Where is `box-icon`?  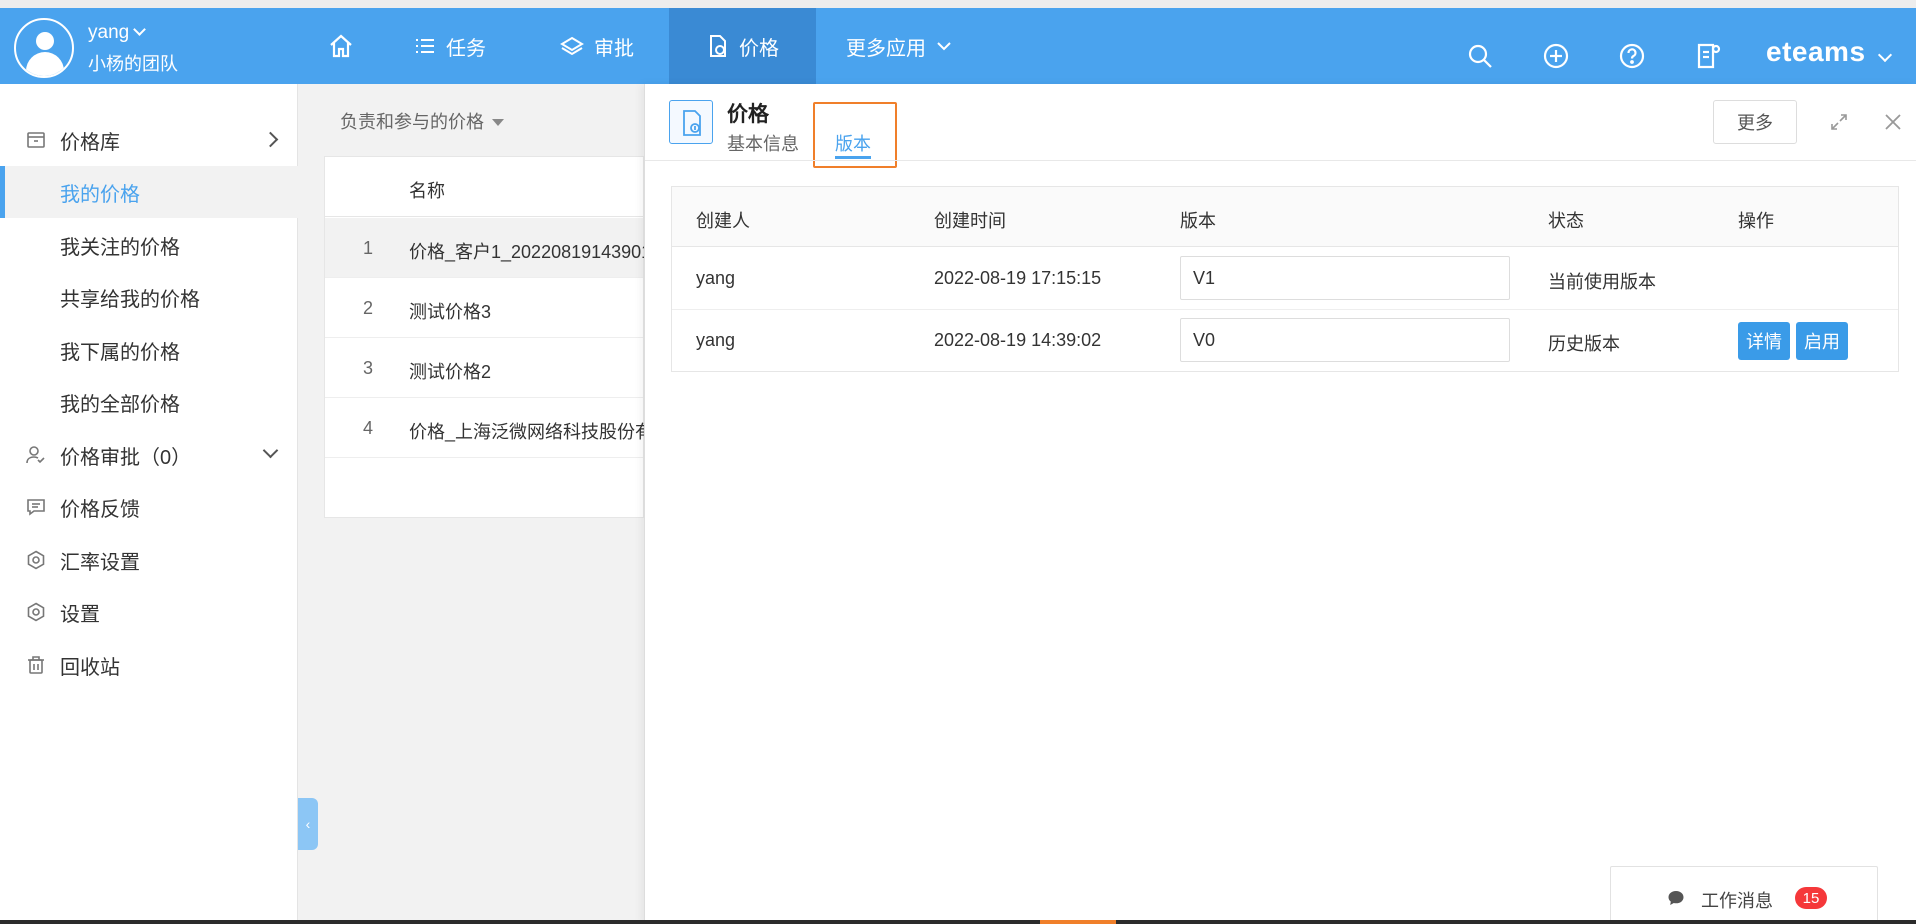 box-icon is located at coordinates (36, 140).